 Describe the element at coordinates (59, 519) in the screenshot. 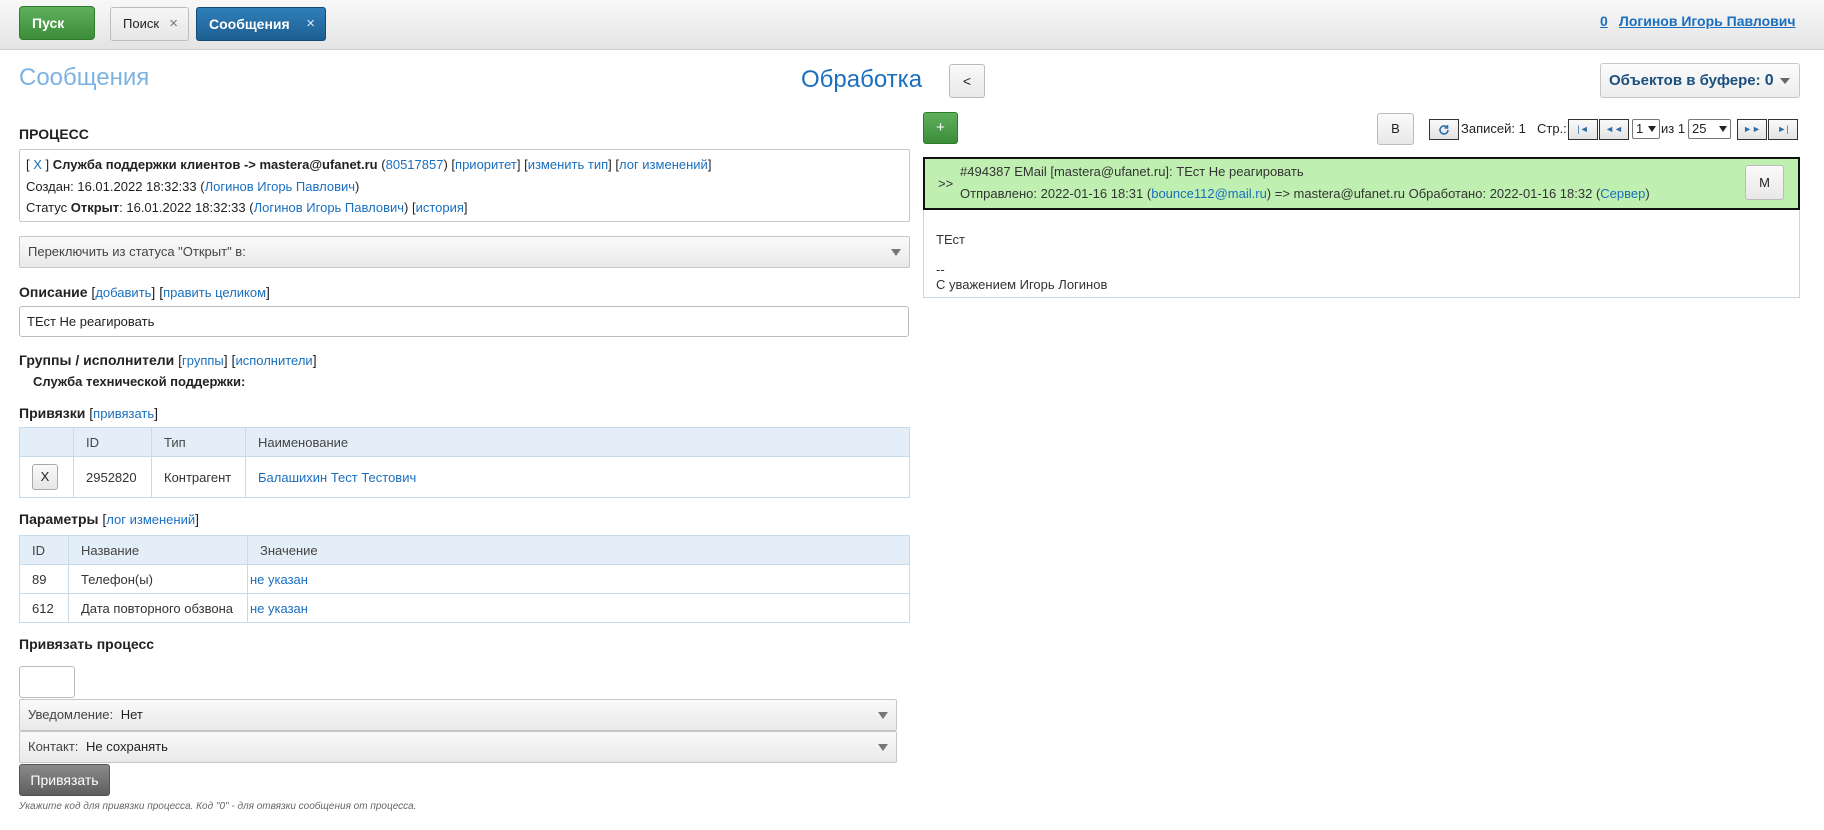

I see `params-label: Параметры` at that location.